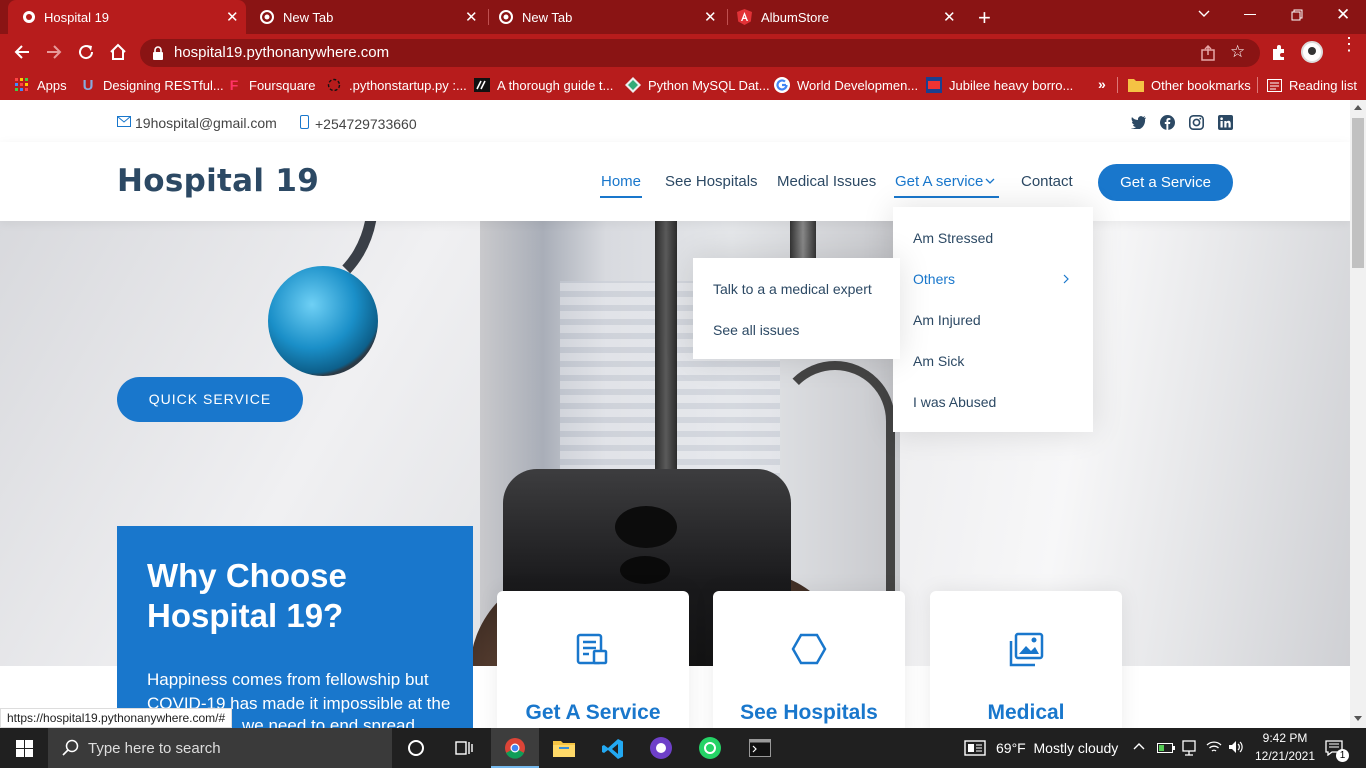 This screenshot has width=1366, height=768. I want to click on nav-home: Home, so click(621, 181).